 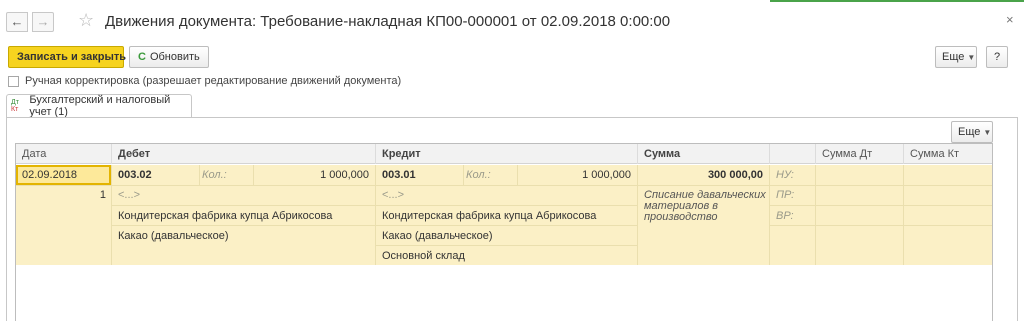 I want to click on header-flags, so click(x=793, y=154).